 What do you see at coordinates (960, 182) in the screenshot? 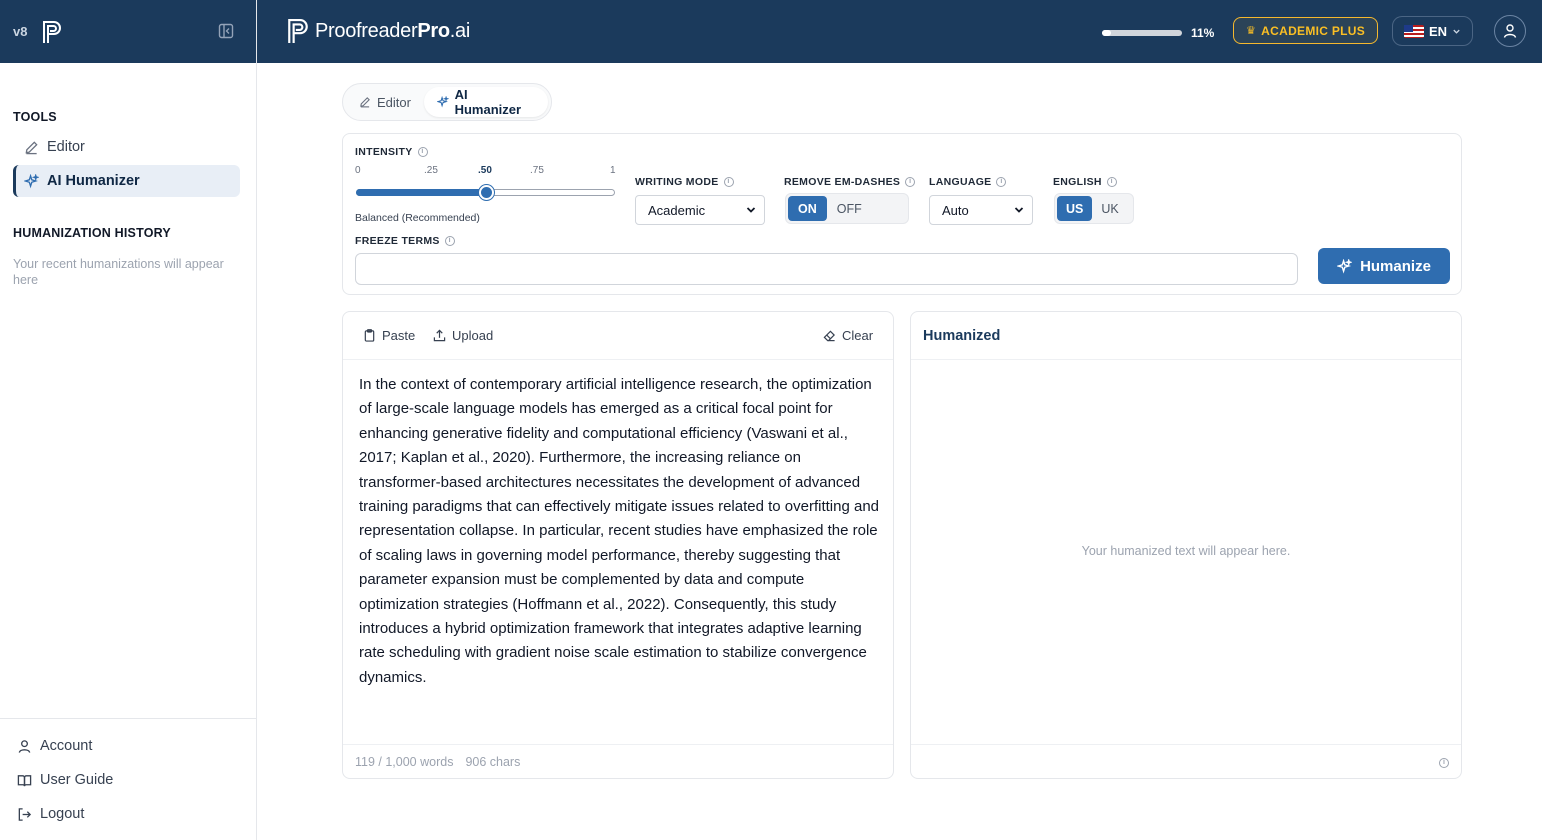
I see `language-label-text: LANGUAGE` at bounding box center [960, 182].